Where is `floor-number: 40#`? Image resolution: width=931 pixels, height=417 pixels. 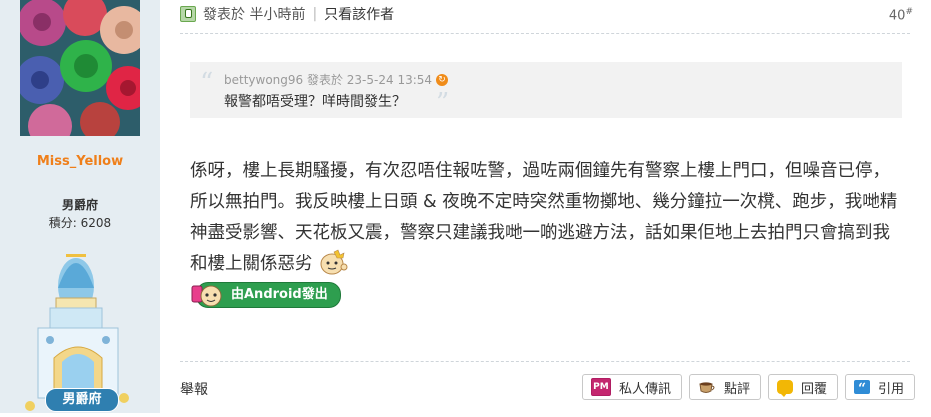 floor-number: 40# is located at coordinates (901, 15).